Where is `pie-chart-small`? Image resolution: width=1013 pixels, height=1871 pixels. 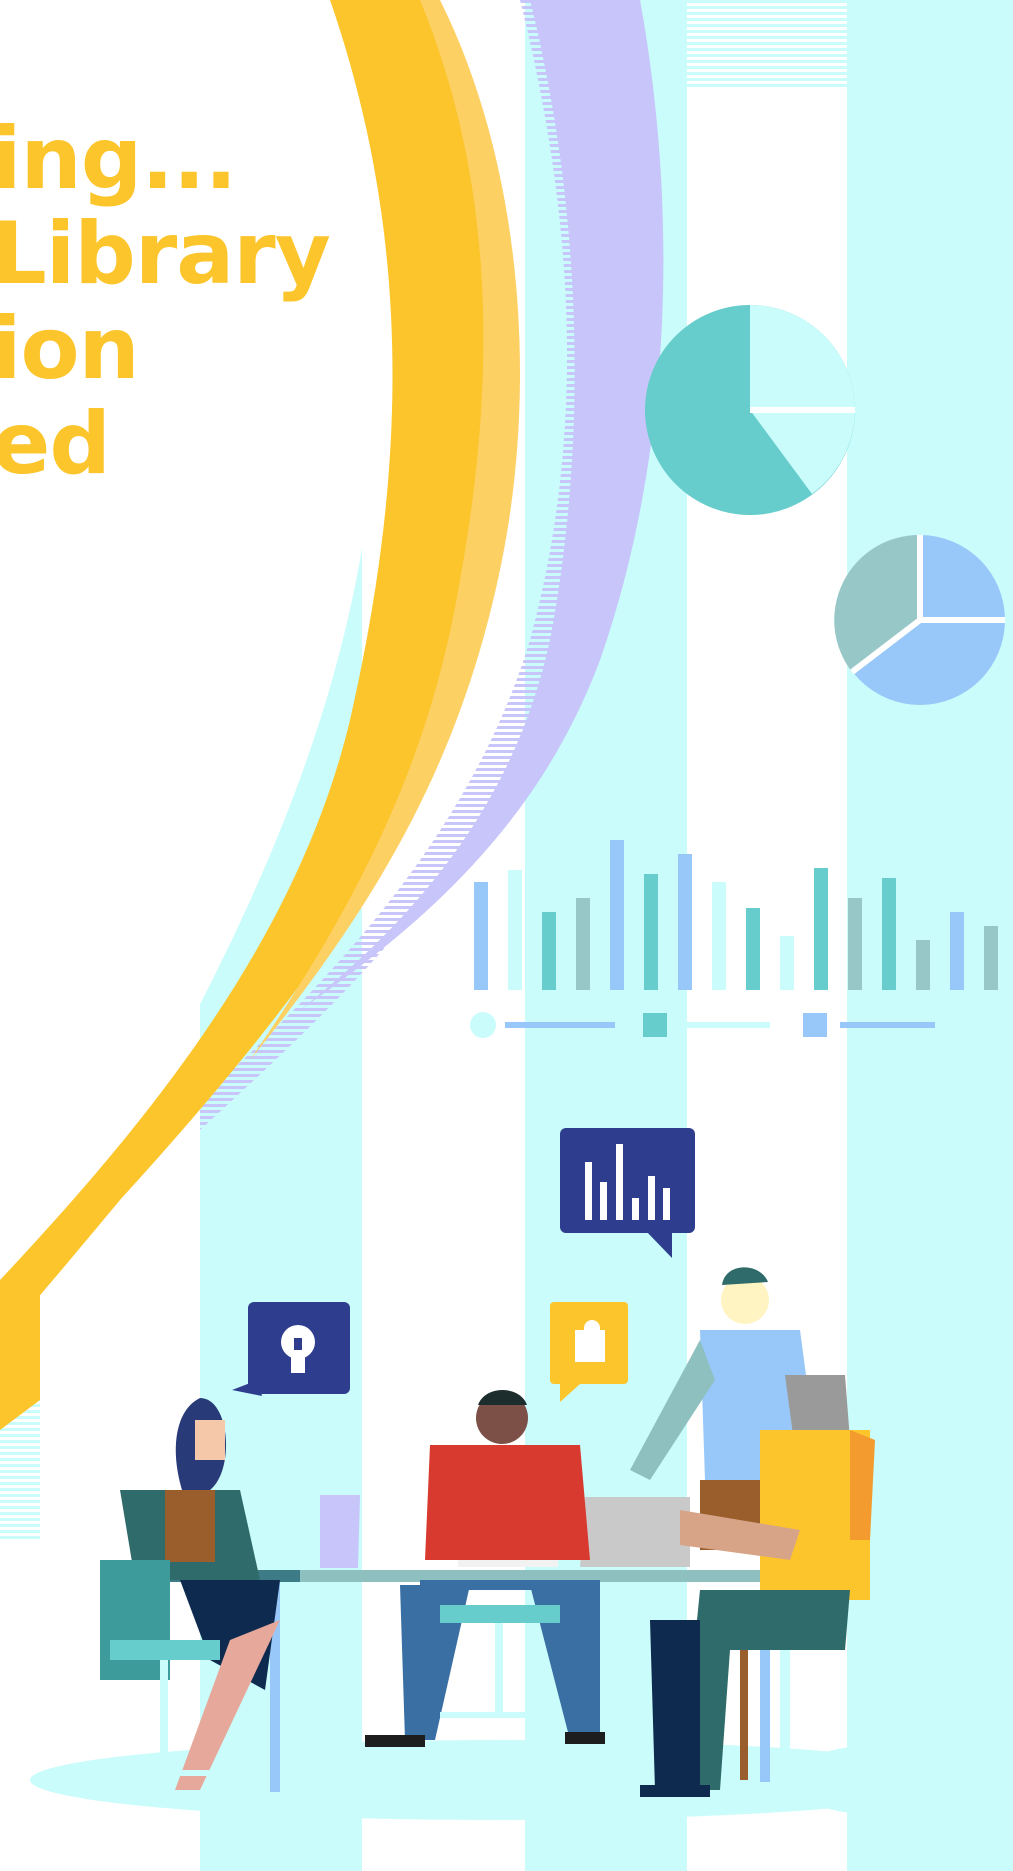
pie-chart-small is located at coordinates (919, 619).